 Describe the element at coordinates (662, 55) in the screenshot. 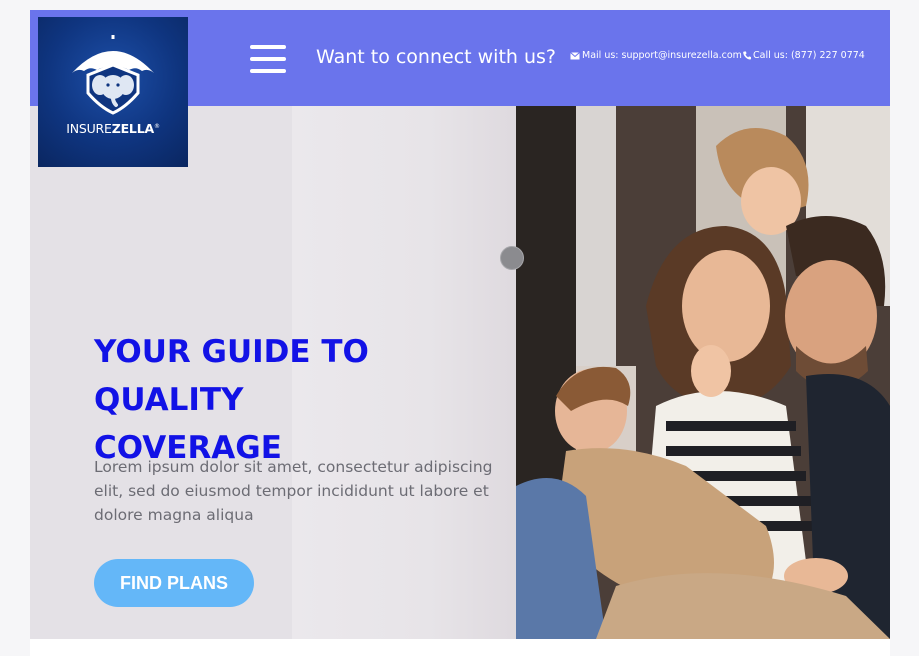

I see `mail-text: Mail us: support@insurezella.com` at that location.